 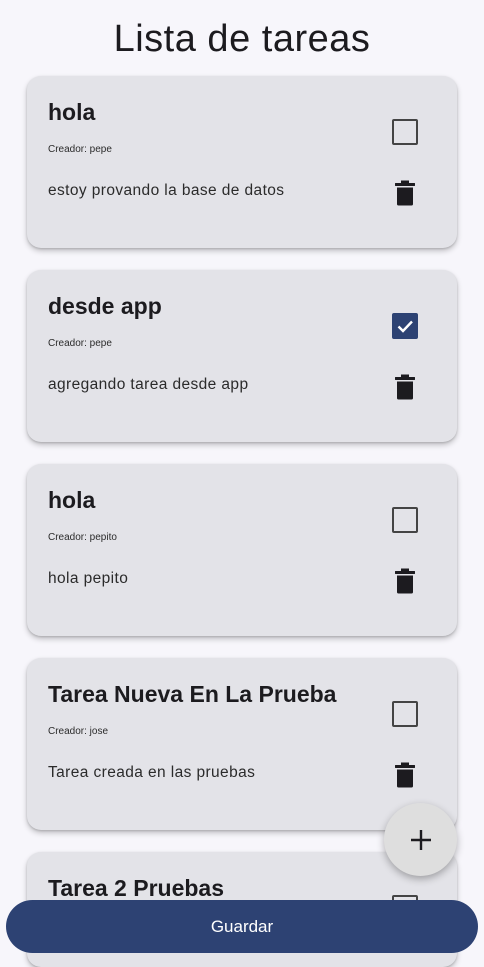 What do you see at coordinates (152, 772) in the screenshot?
I see `task-description: Tarea creada en las pruebas` at bounding box center [152, 772].